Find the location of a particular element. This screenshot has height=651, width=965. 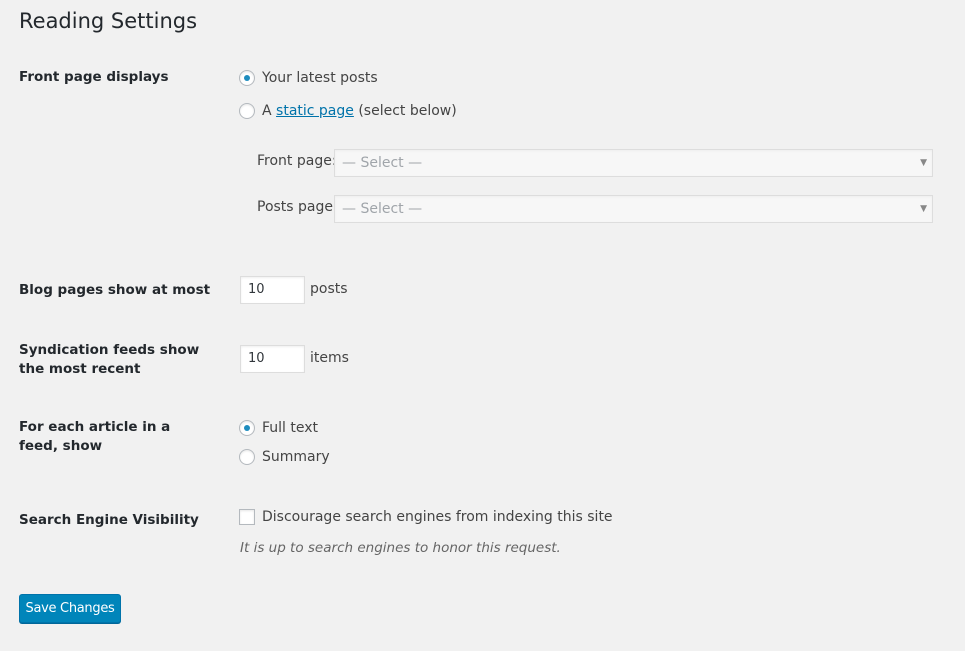

radio-summary-control is located at coordinates (247, 457).